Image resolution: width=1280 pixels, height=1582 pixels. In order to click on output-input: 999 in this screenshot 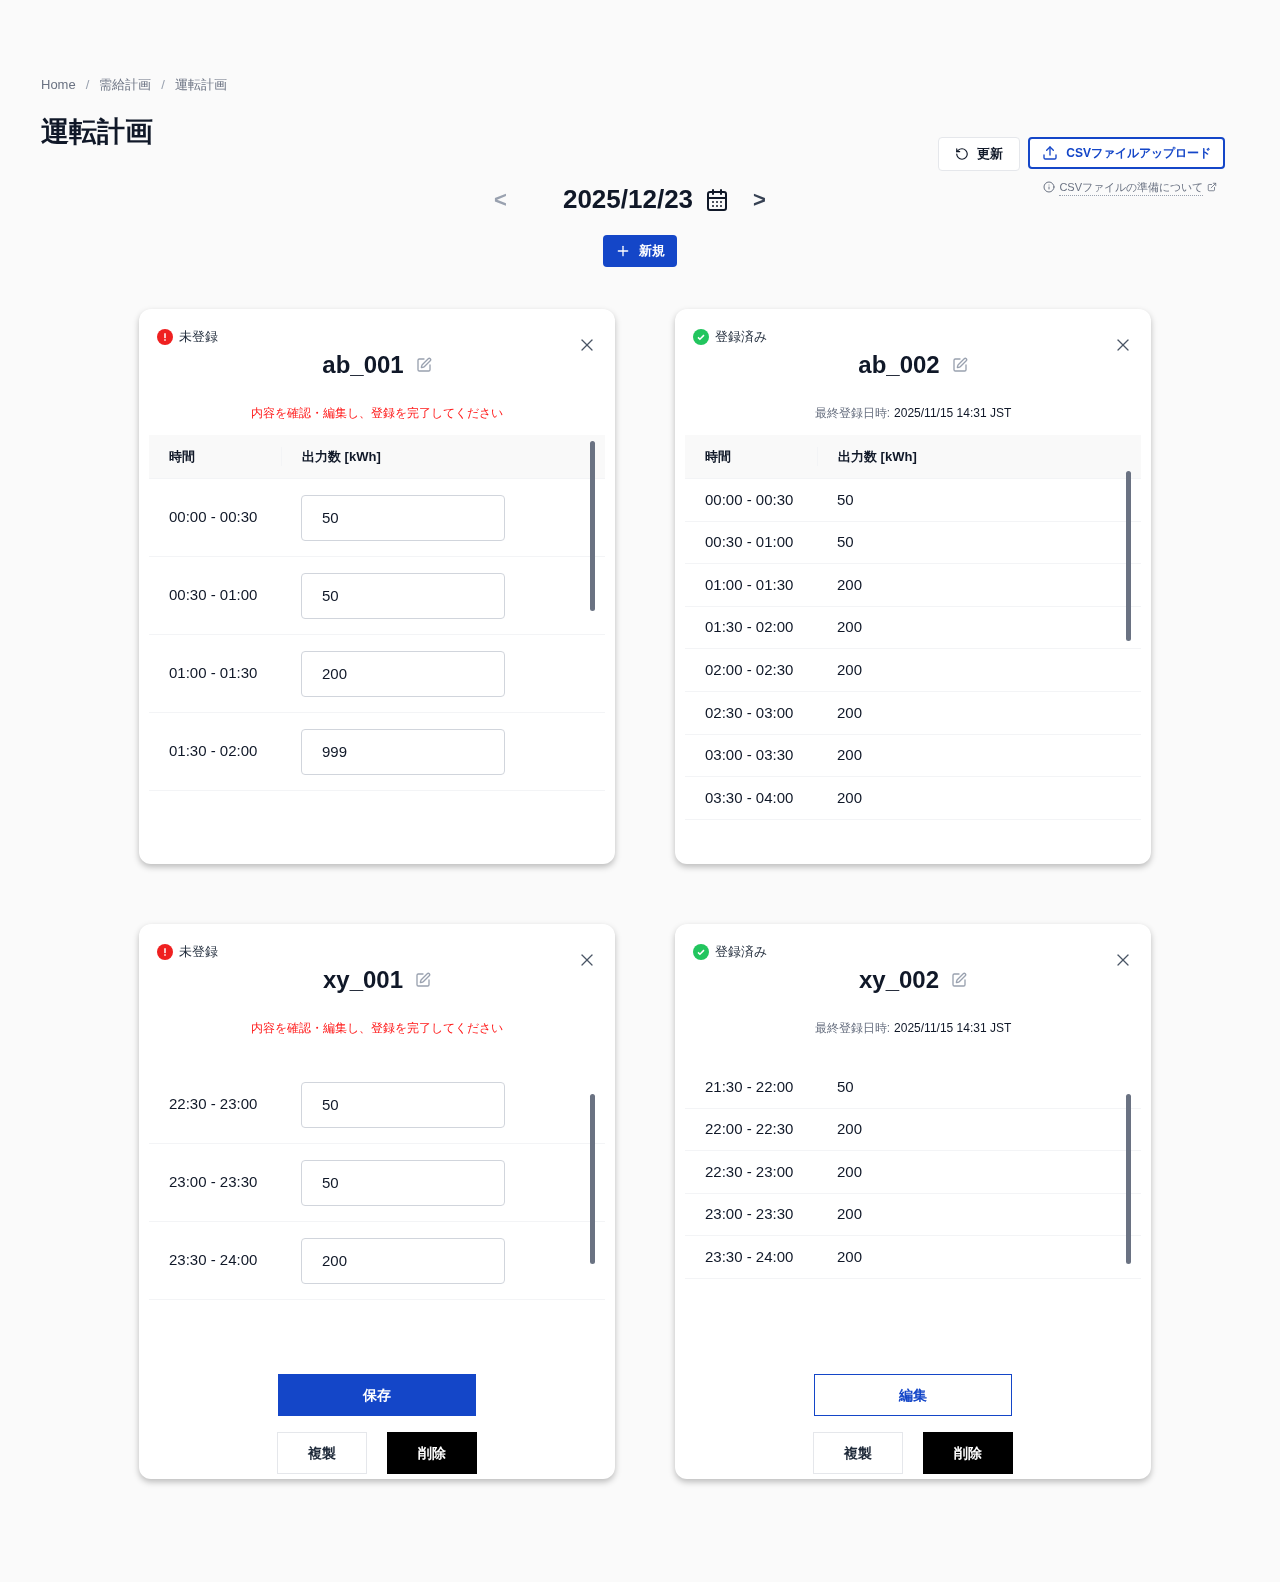, I will do `click(403, 751)`.